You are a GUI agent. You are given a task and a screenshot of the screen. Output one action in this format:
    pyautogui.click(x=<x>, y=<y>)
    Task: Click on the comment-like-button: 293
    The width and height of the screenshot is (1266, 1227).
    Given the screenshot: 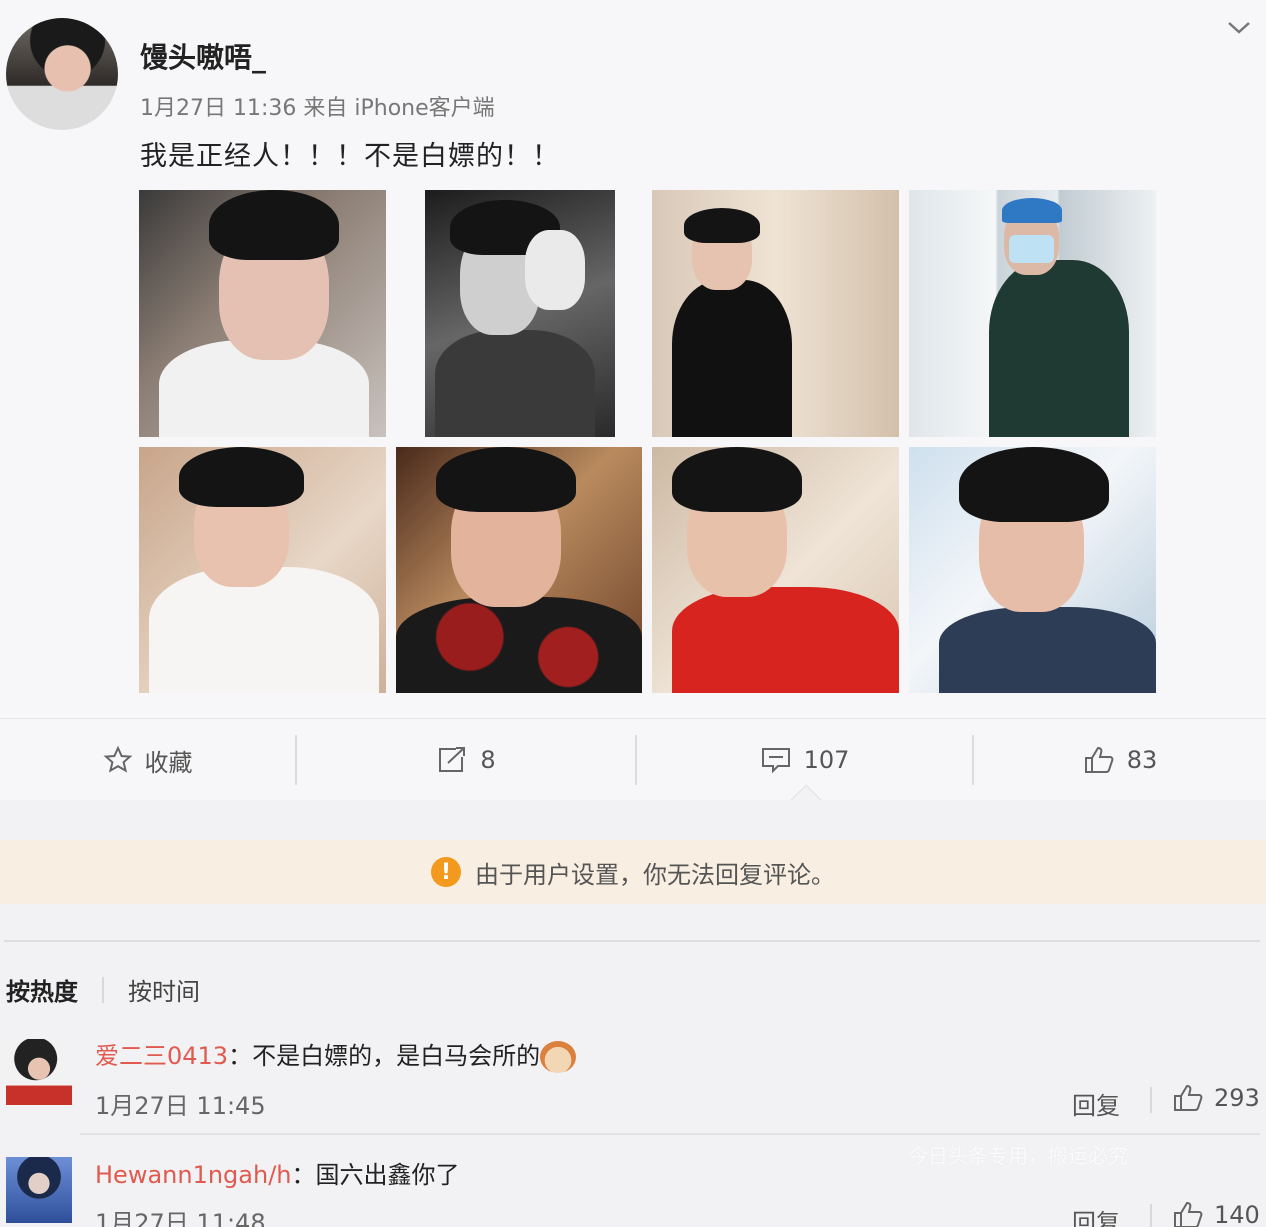 What is the action you would take?
    pyautogui.click(x=1216, y=1098)
    